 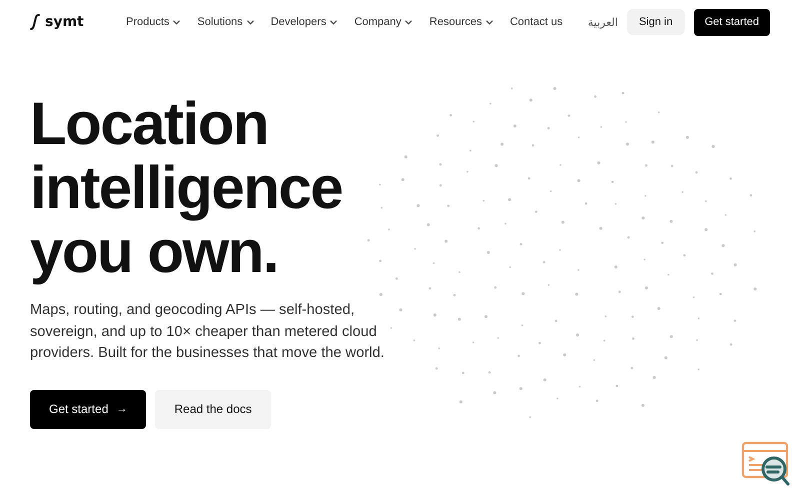 I want to click on get-started-button: Get started, so click(x=732, y=22).